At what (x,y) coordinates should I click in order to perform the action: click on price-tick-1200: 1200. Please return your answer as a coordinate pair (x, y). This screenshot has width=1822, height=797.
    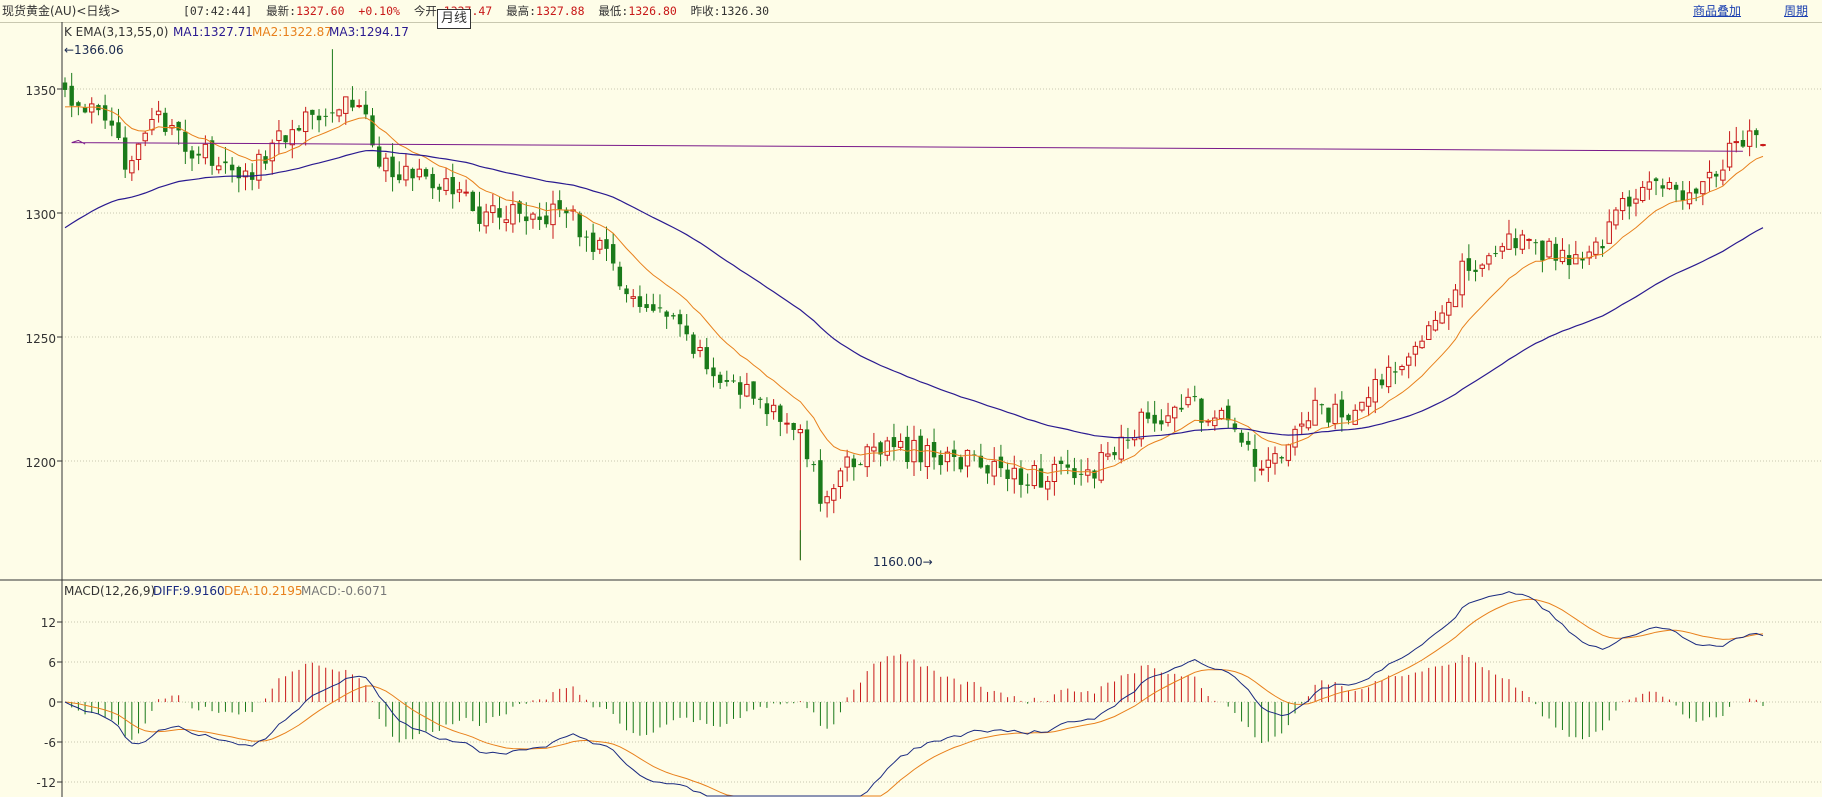
    Looking at the image, I should click on (40, 463).